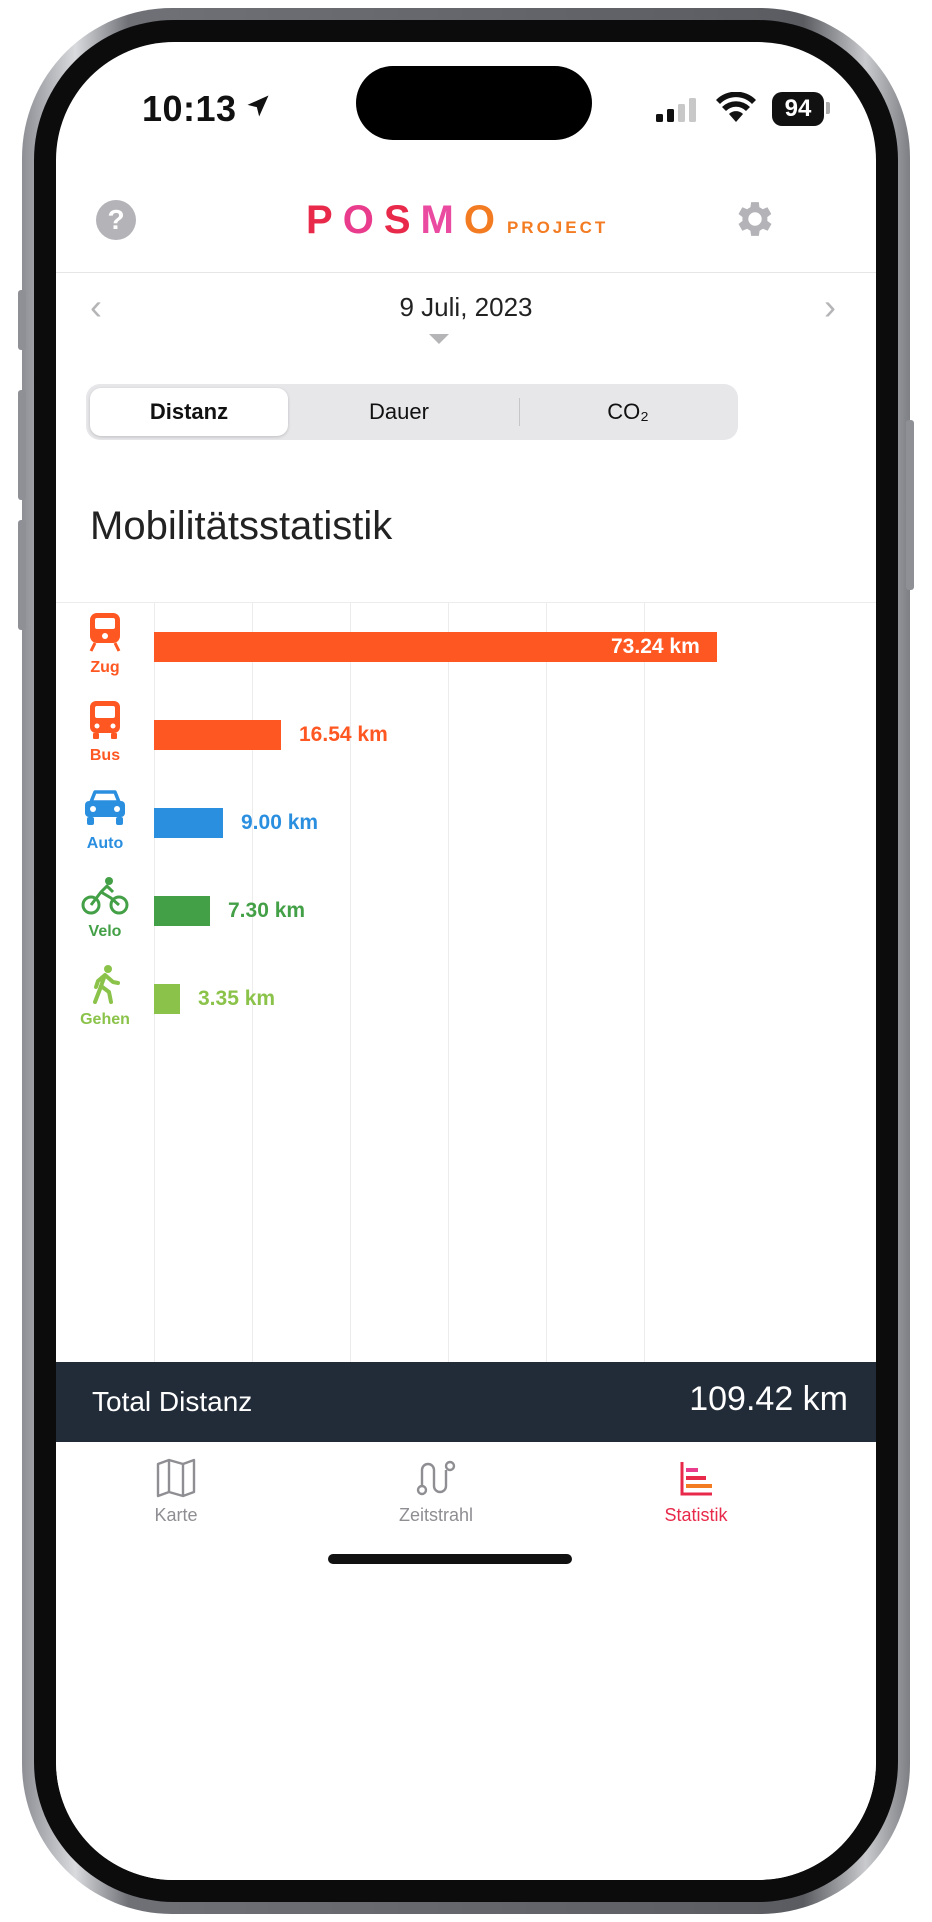 This screenshot has height=1922, width=932. I want to click on logo-project-text: PROJECT, so click(557, 227).